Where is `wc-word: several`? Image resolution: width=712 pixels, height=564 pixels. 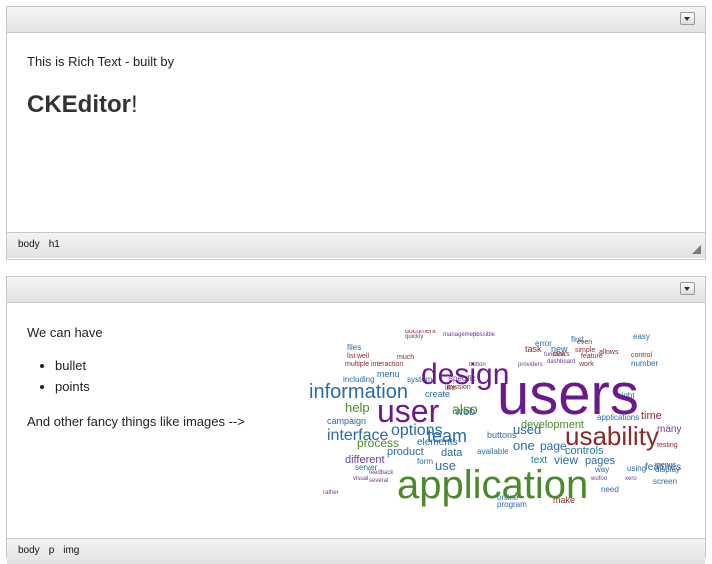 wc-word: several is located at coordinates (378, 481).